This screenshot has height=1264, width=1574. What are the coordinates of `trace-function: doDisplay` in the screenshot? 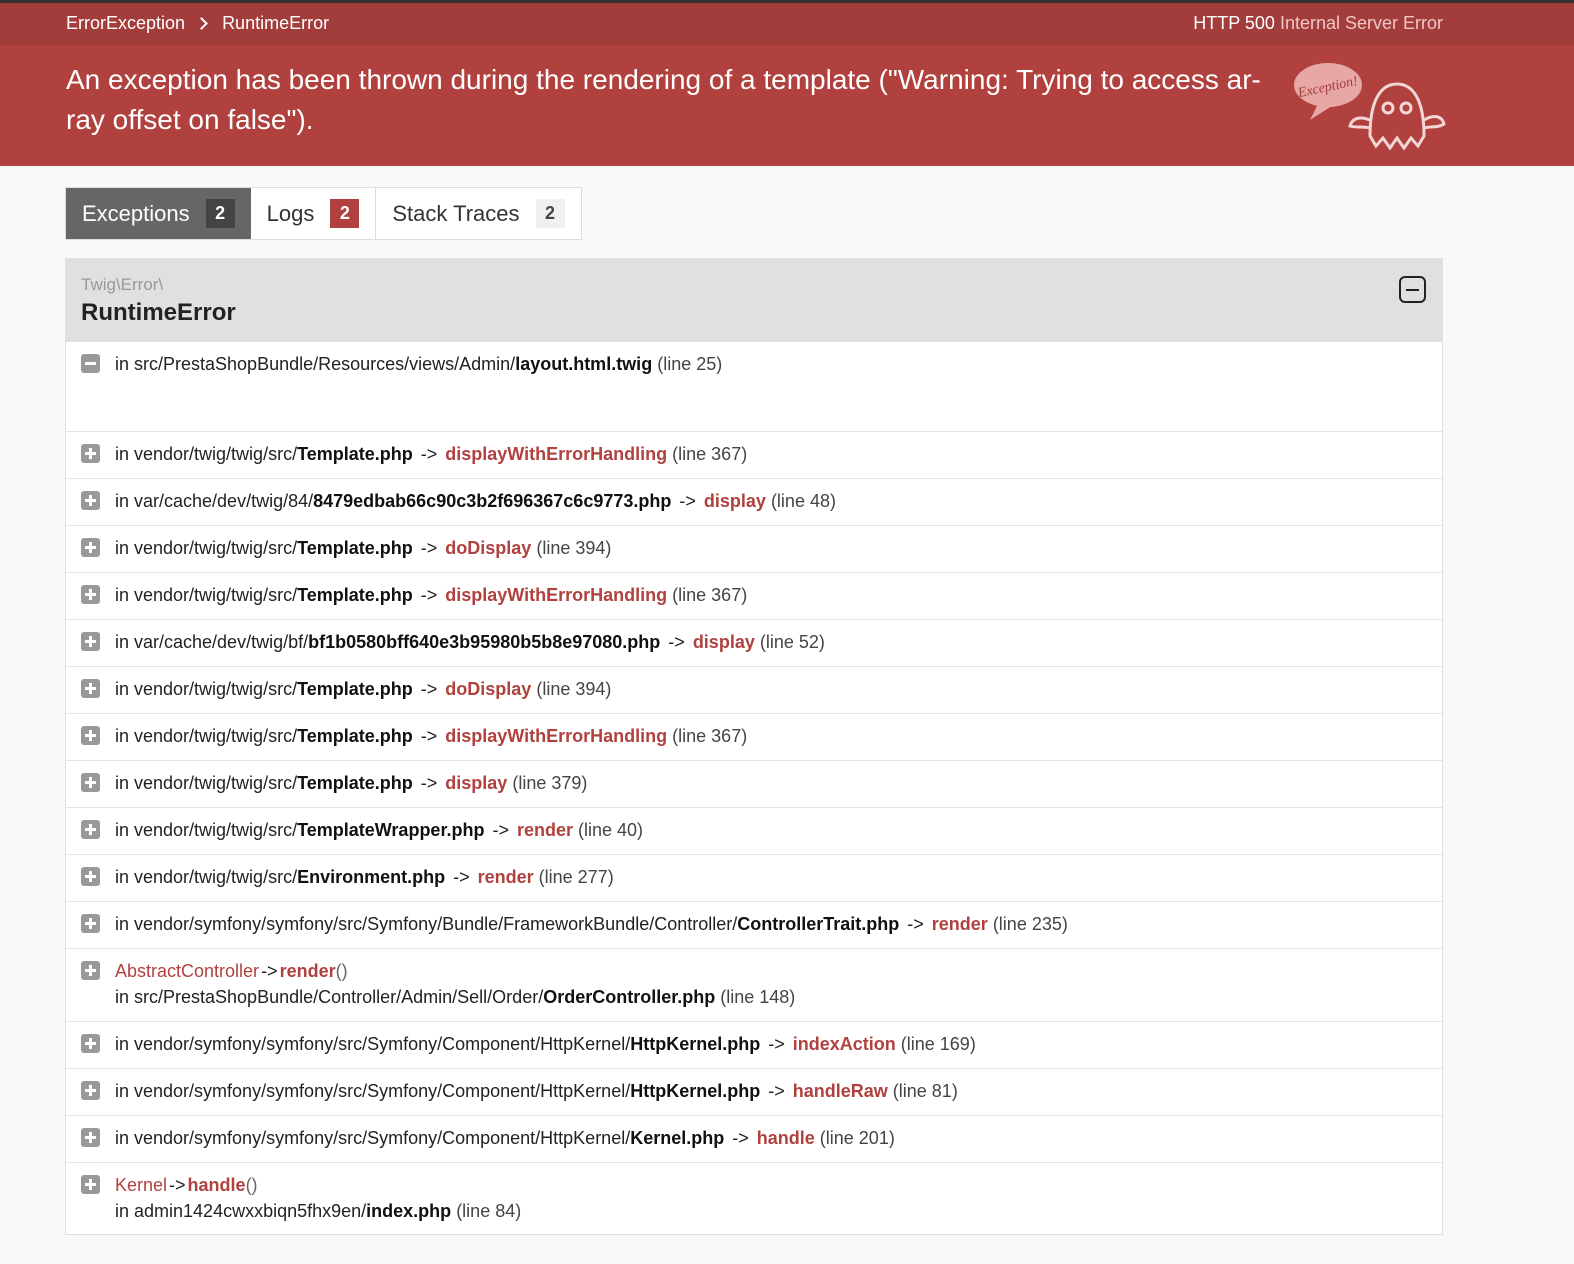 It's located at (488, 548).